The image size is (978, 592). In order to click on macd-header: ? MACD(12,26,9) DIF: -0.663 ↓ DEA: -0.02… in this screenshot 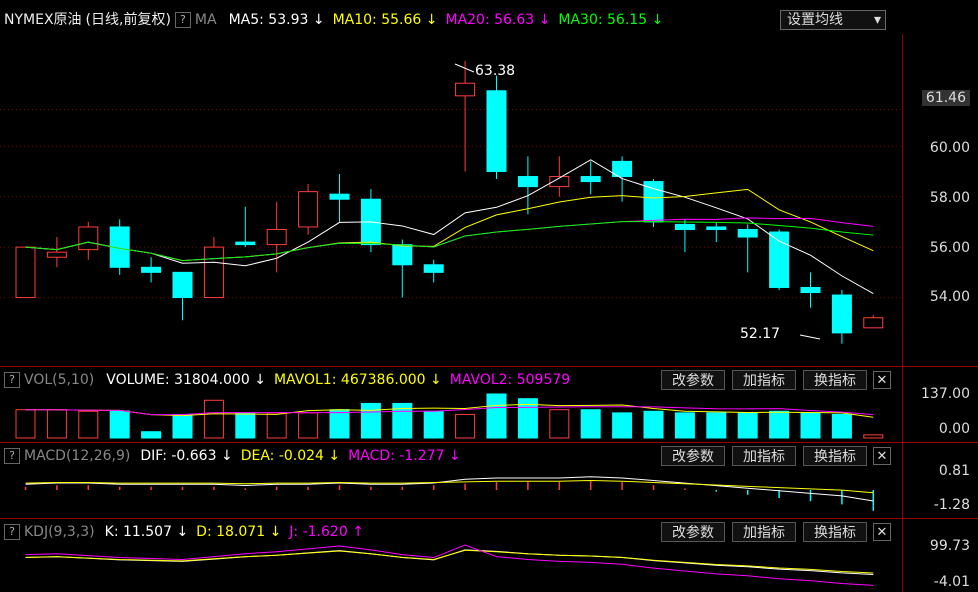, I will do `click(236, 456)`.